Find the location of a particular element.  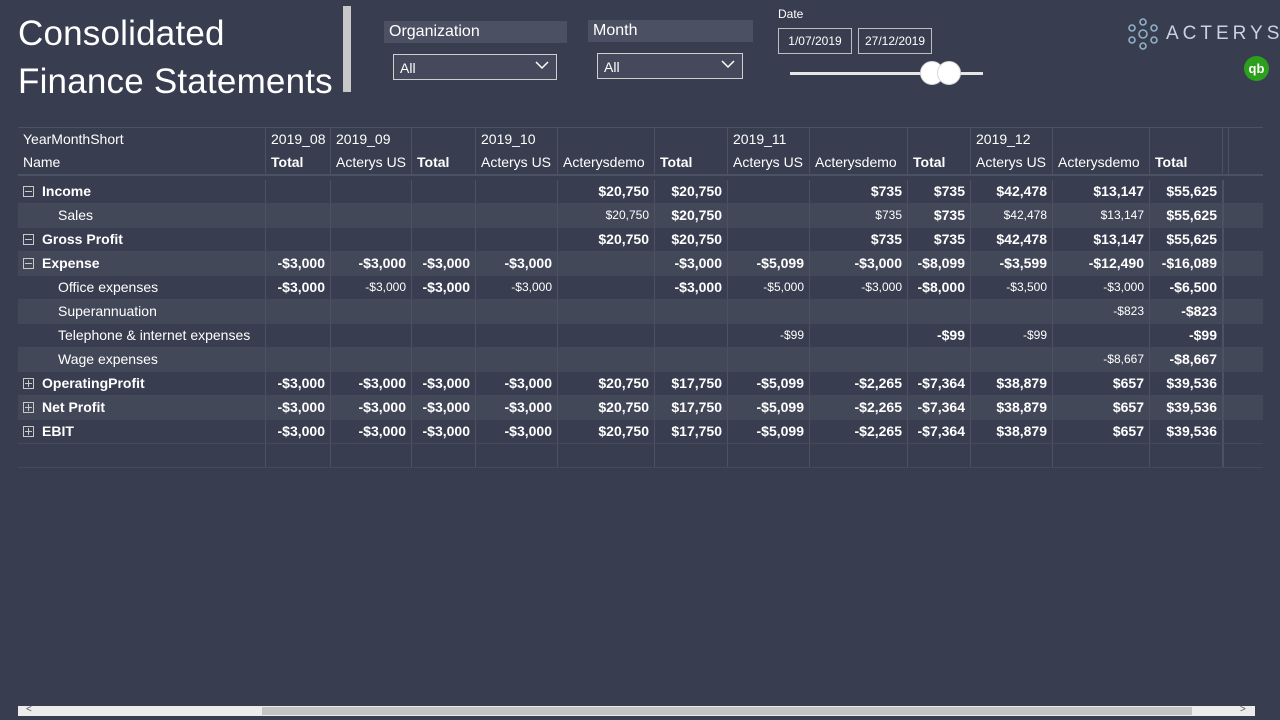

row-label: Sales is located at coordinates (76, 215).